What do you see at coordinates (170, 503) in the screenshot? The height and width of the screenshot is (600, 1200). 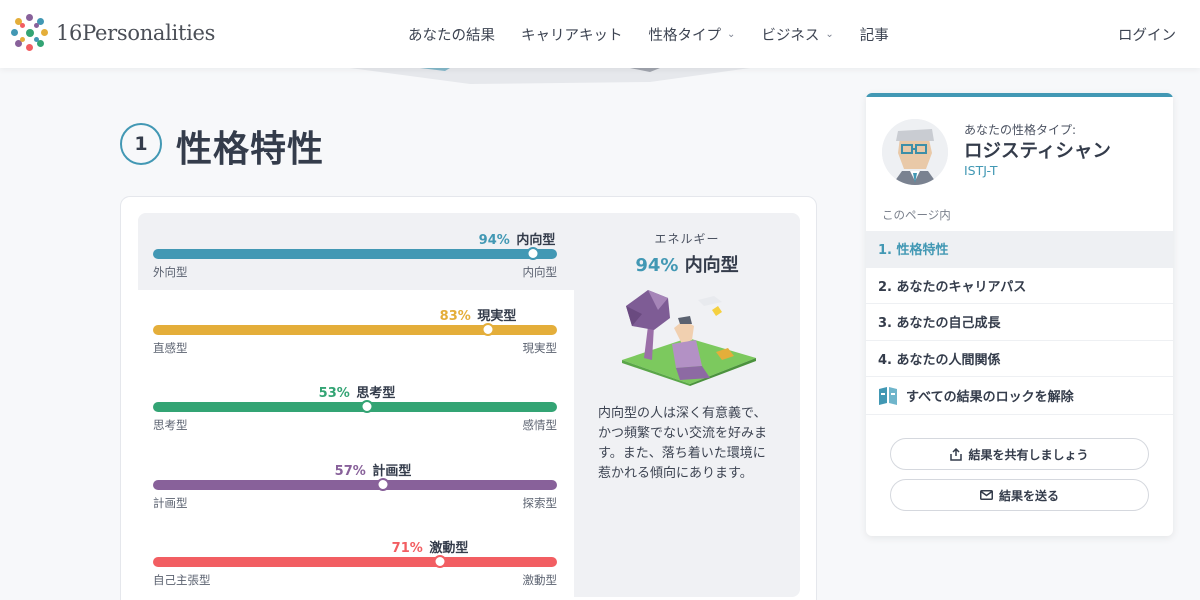 I see `trait-left-label: 計画型` at bounding box center [170, 503].